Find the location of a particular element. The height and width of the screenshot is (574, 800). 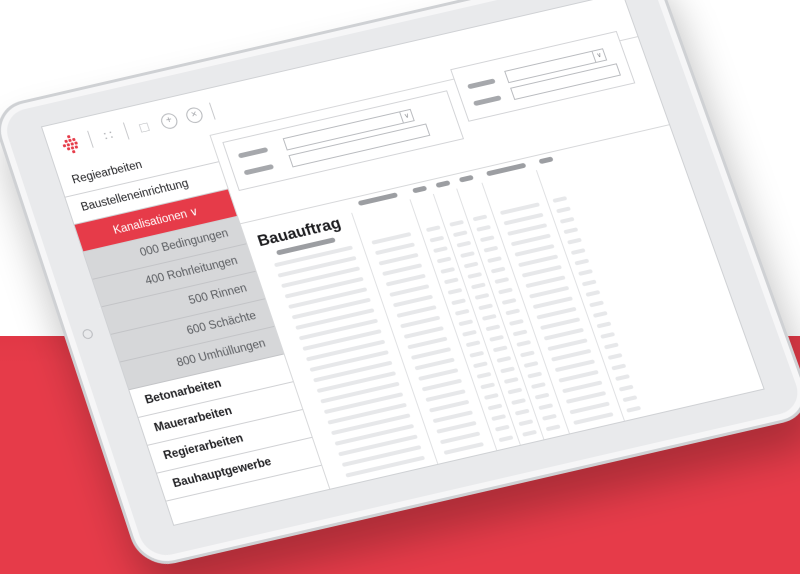

column-divider is located at coordinates (580, 295).